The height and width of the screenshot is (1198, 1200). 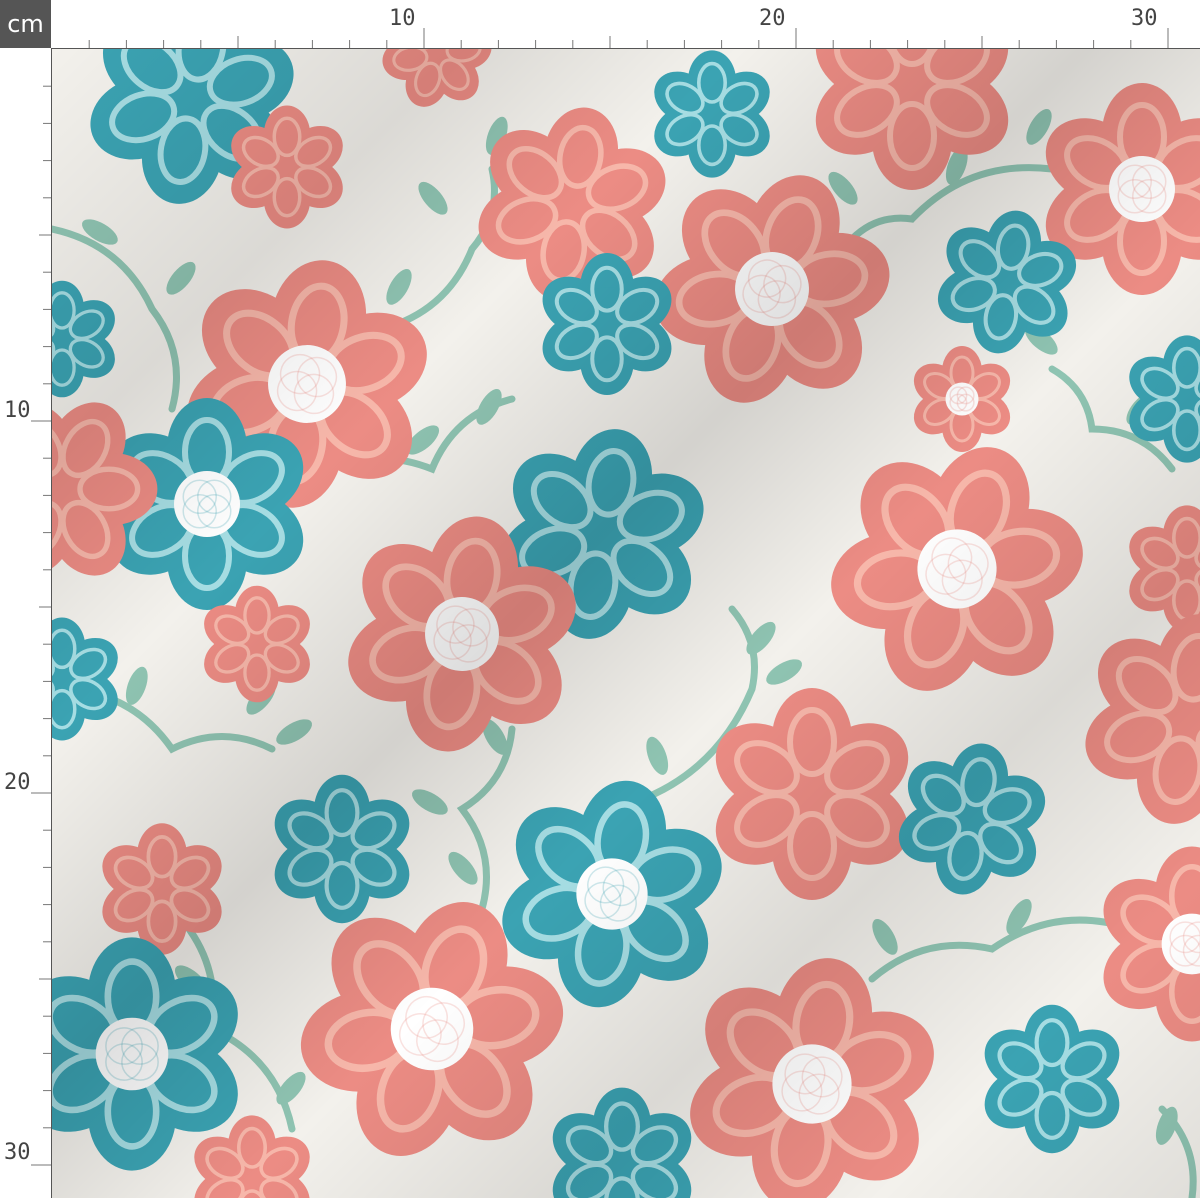 I want to click on left-ruler-label-30: 30, so click(x=17, y=1152).